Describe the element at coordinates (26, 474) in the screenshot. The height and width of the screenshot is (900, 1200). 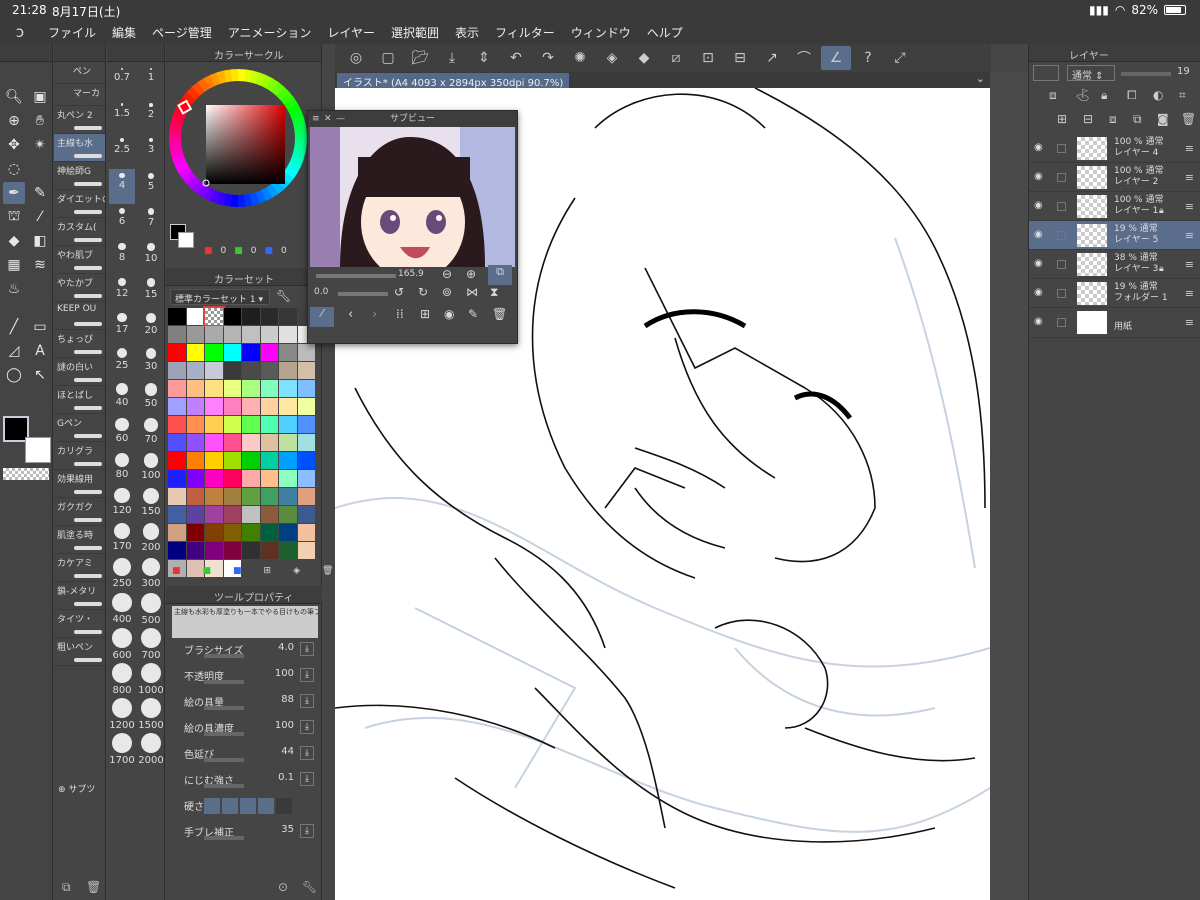
I see `transparent-color-swatch` at that location.